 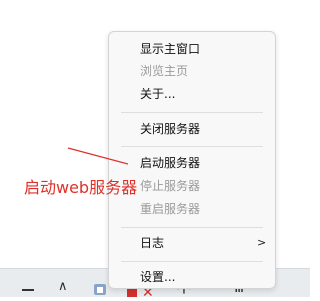 What do you see at coordinates (81, 187) in the screenshot?
I see `annotation-label: 启动web服务器` at bounding box center [81, 187].